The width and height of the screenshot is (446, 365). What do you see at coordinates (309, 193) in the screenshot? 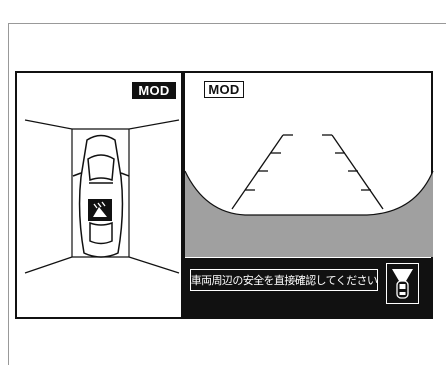
I see `view-boundary-arc` at bounding box center [309, 193].